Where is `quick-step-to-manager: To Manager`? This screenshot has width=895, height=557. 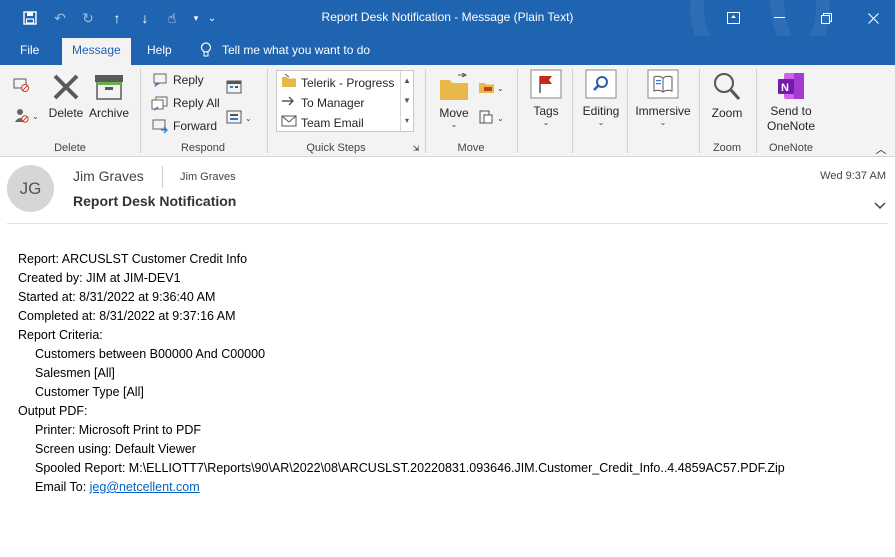 quick-step-to-manager: To Manager is located at coordinates (322, 102).